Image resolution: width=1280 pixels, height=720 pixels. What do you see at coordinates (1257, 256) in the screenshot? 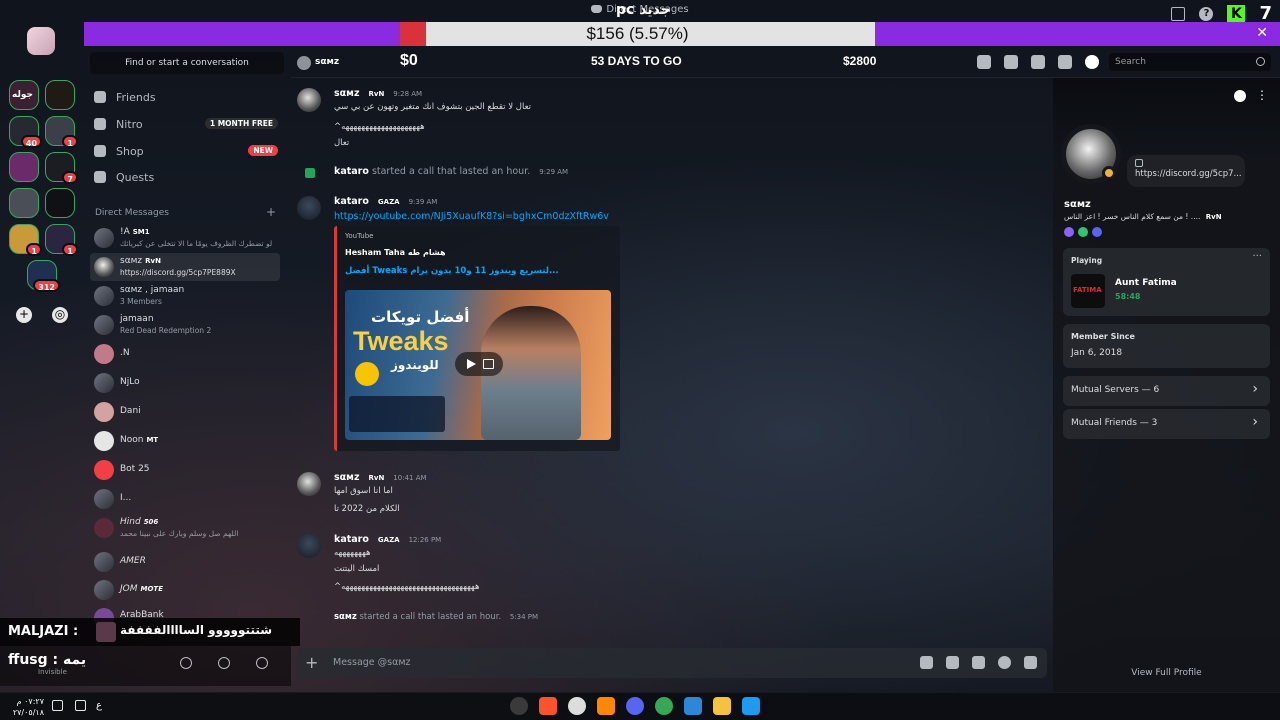
I see `more-icon: ···` at bounding box center [1257, 256].